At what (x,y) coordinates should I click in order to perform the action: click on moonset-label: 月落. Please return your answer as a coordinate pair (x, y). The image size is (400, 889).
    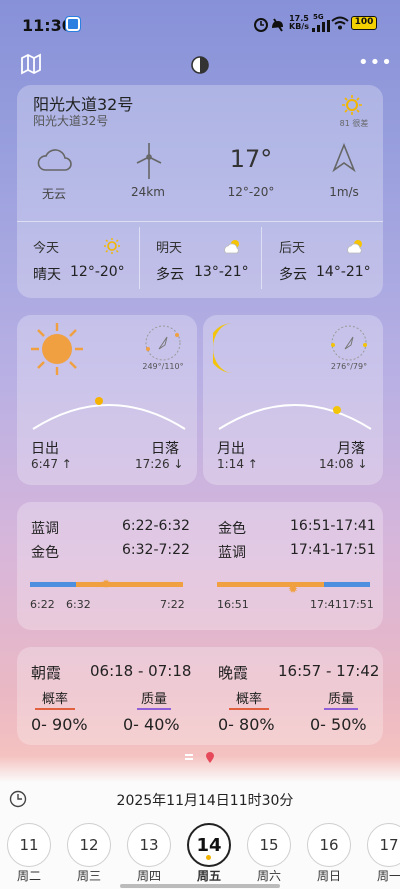
    Looking at the image, I should click on (351, 449).